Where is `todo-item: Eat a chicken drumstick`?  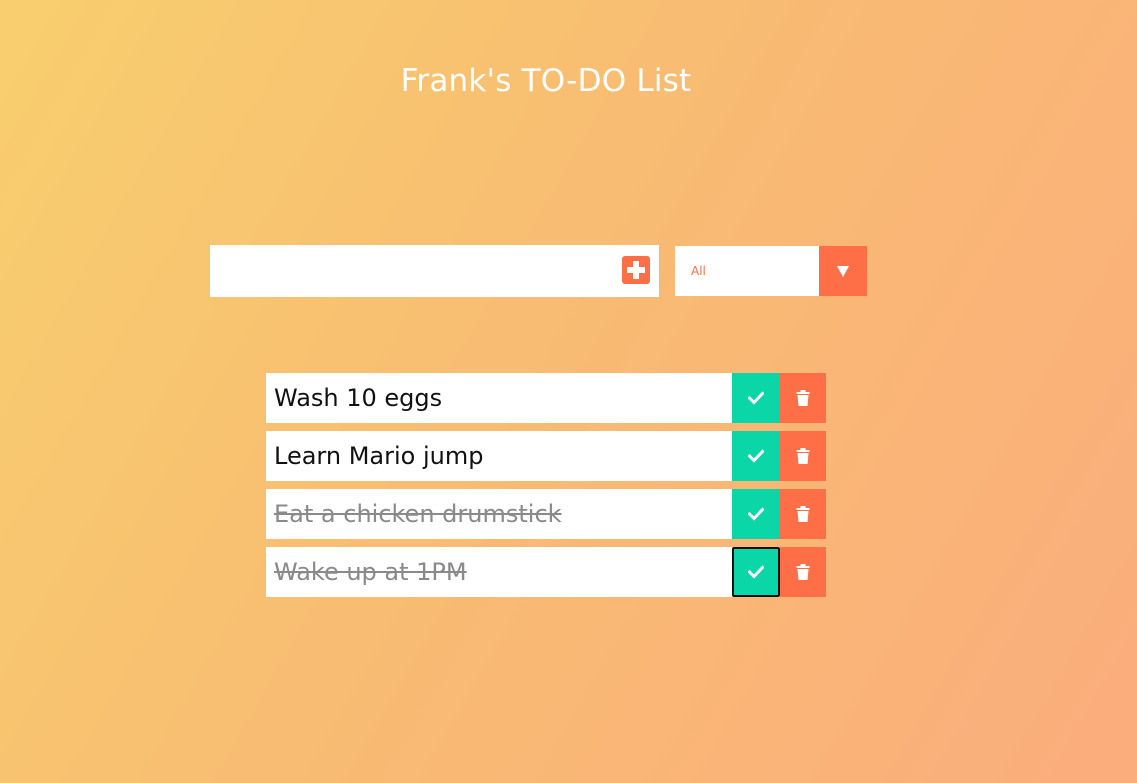
todo-item: Eat a chicken drumstick is located at coordinates (546, 514).